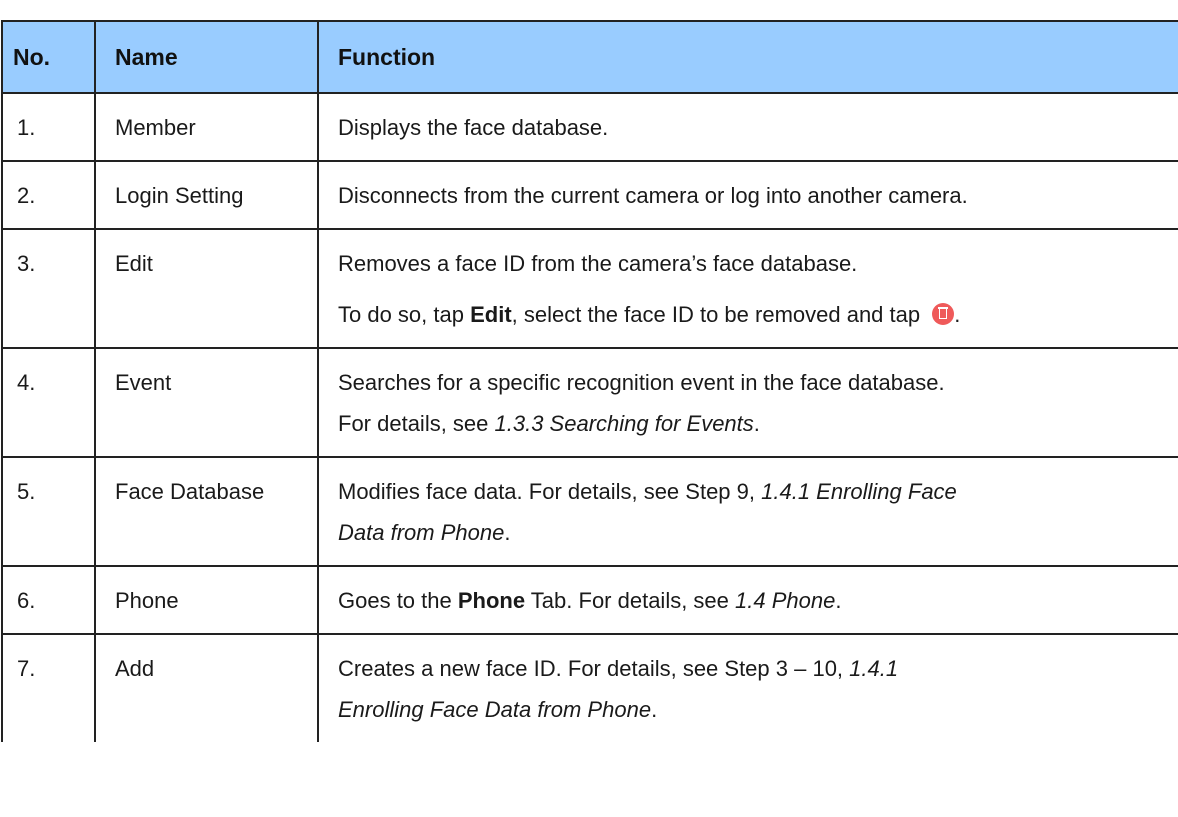 The image size is (1178, 817). Describe the element at coordinates (143, 382) in the screenshot. I see `row-name: Event` at that location.